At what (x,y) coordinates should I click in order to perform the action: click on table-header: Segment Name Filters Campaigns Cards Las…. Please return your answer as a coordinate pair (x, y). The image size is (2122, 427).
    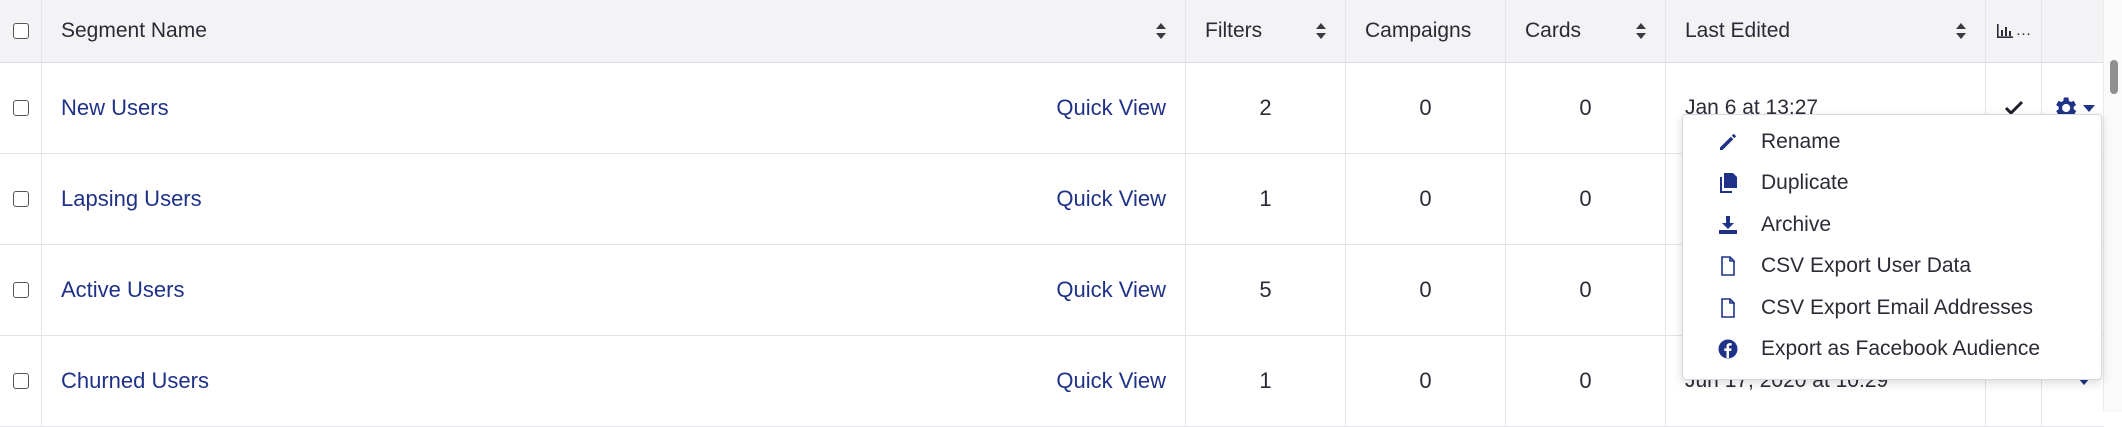
    Looking at the image, I should click on (1052, 31).